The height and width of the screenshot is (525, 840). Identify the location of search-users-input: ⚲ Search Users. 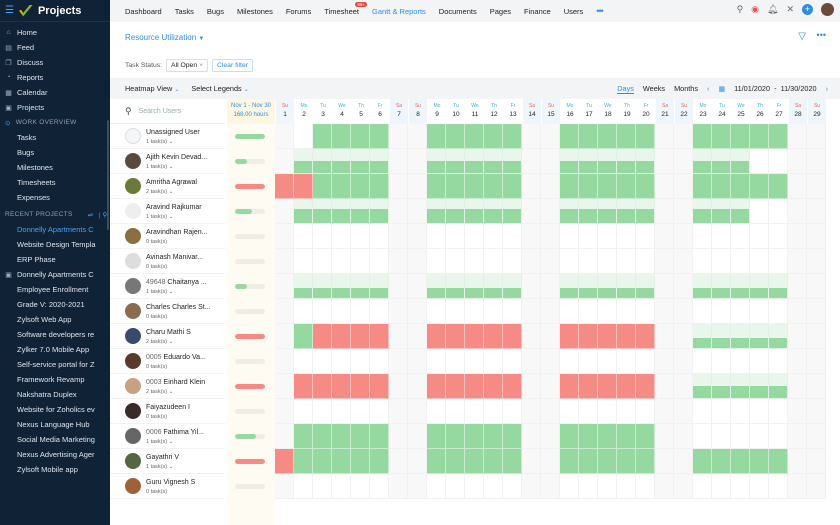
(167, 111).